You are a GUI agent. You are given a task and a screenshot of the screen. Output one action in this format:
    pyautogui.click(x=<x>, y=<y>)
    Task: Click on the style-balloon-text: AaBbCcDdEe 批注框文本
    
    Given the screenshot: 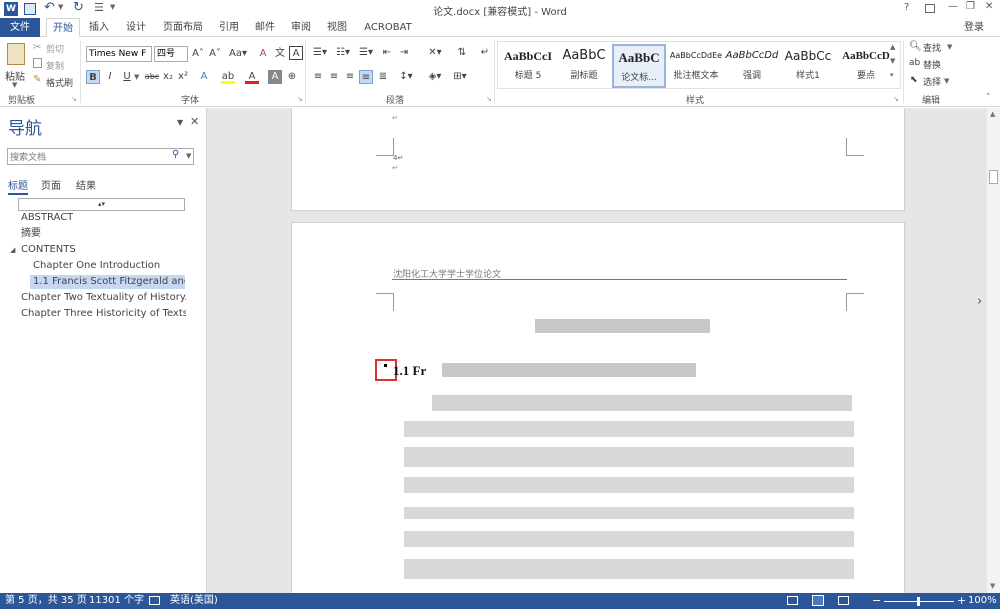 What is the action you would take?
    pyautogui.click(x=696, y=66)
    